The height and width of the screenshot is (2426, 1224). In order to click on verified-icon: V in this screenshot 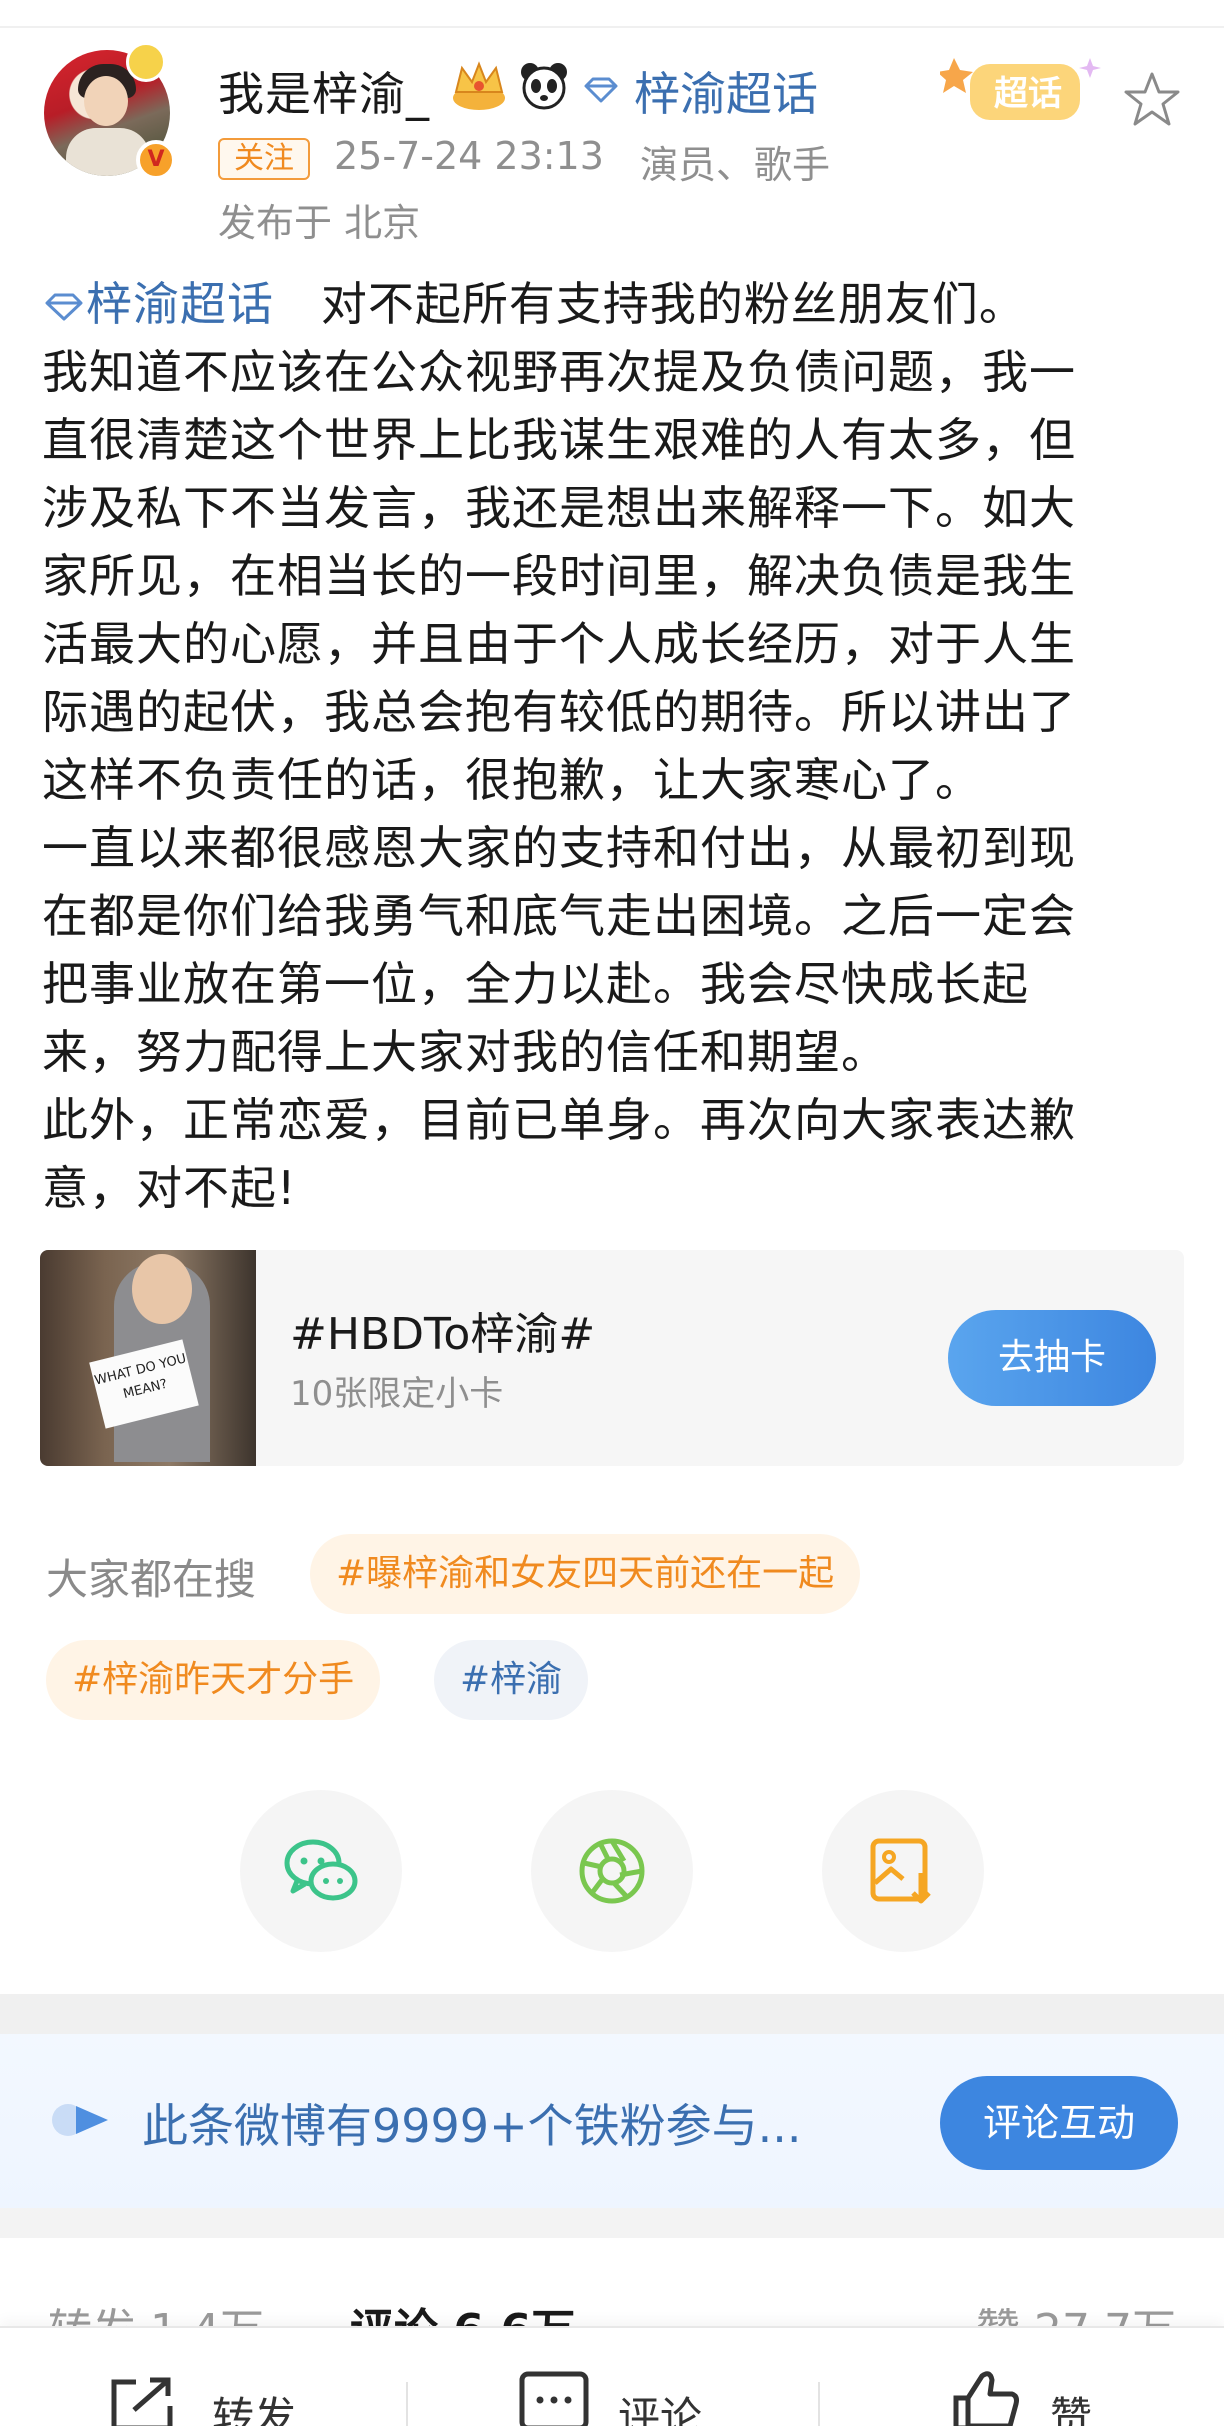, I will do `click(156, 160)`.